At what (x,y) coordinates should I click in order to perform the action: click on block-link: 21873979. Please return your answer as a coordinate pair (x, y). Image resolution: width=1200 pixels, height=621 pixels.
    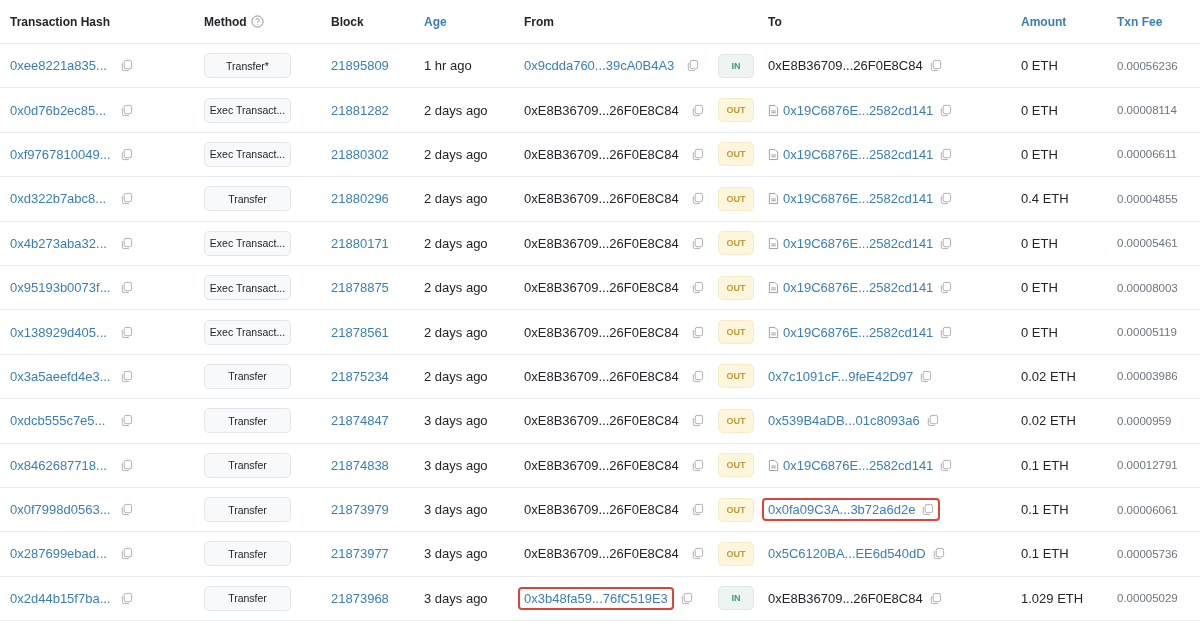
    Looking at the image, I should click on (360, 510).